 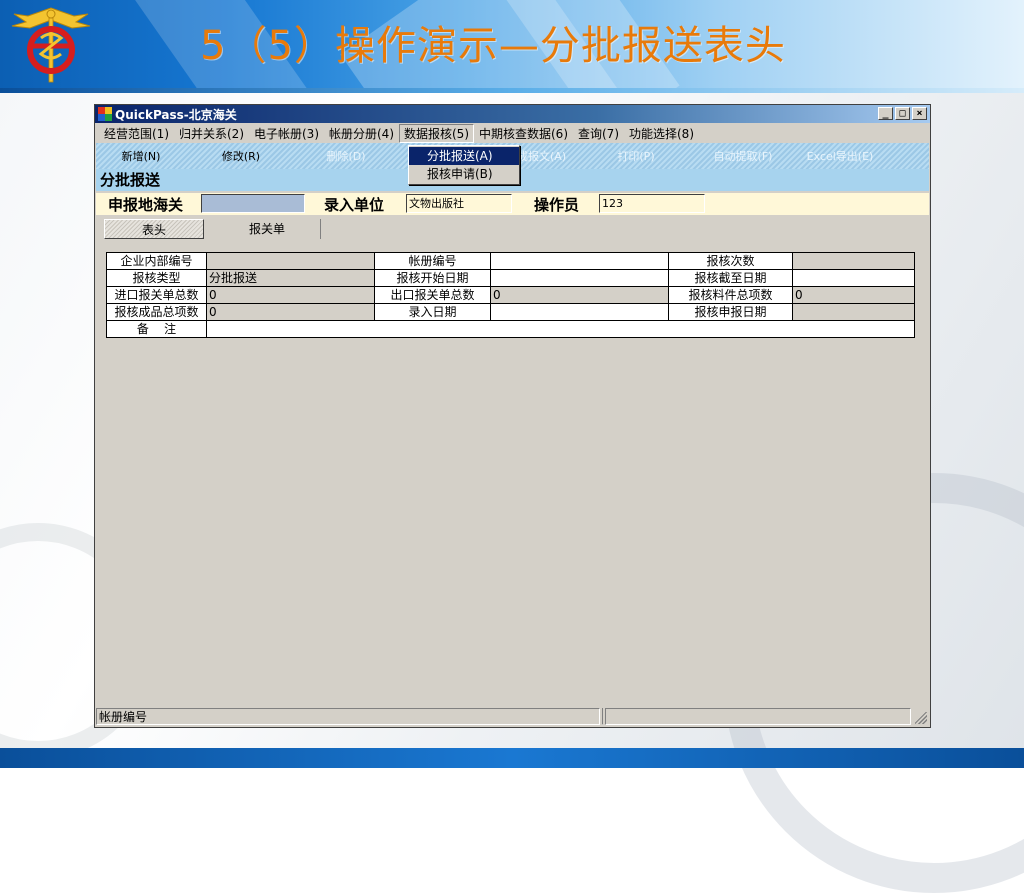 I want to click on maximize-button: □, so click(x=902, y=113).